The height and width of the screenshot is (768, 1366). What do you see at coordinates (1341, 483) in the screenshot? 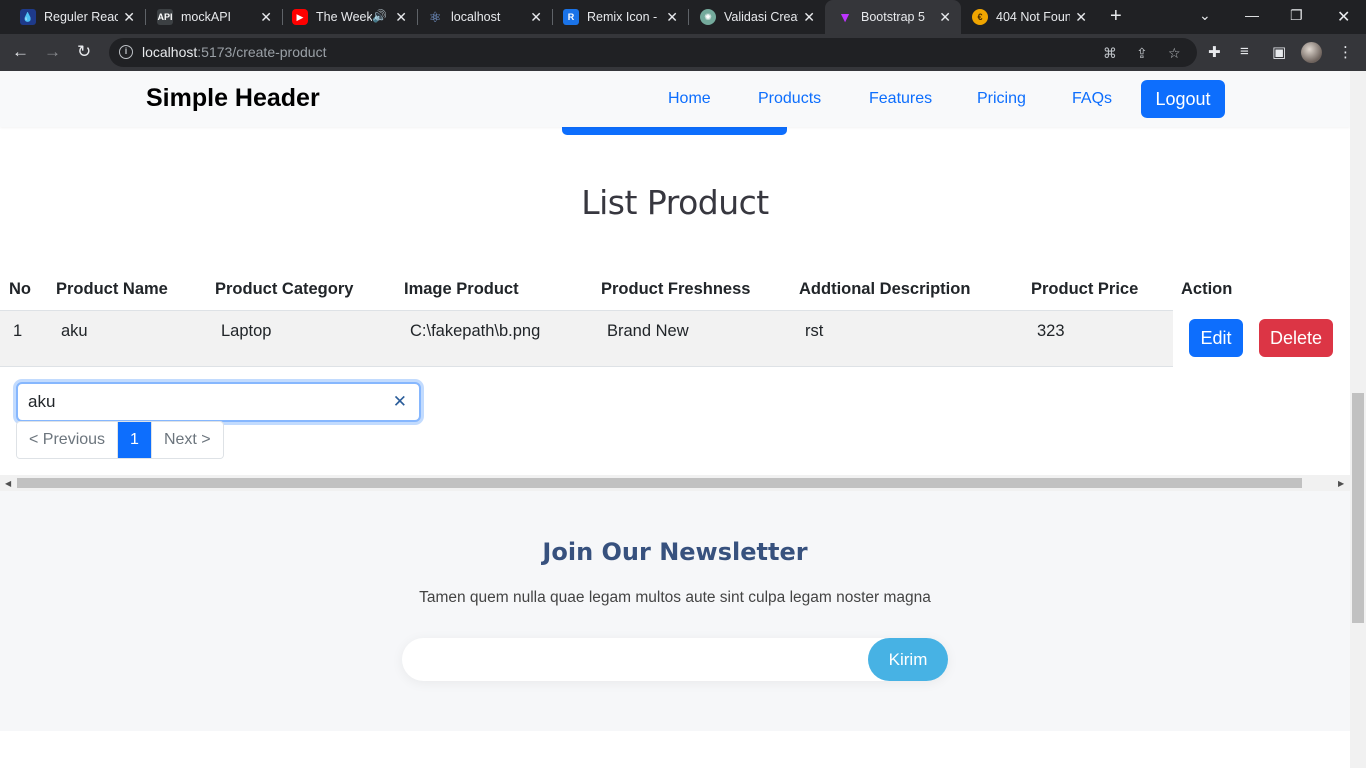
I see `scroll-right-icon: ▶` at bounding box center [1341, 483].